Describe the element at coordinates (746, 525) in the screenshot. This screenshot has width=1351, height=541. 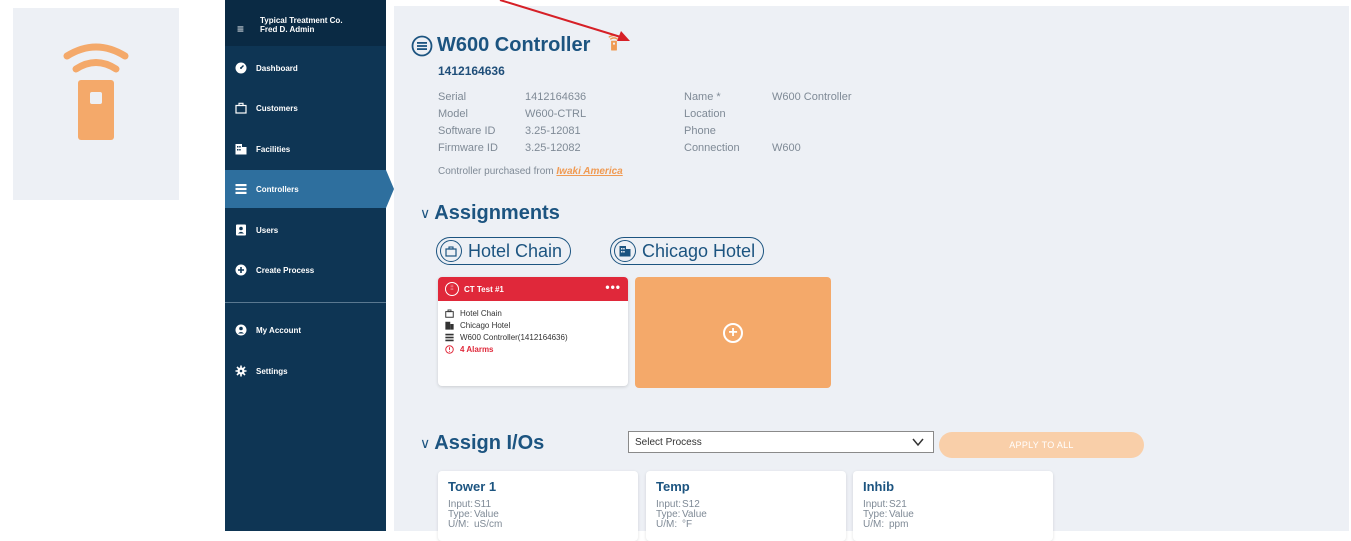
I see `io-row-um: U/M: °F` at that location.